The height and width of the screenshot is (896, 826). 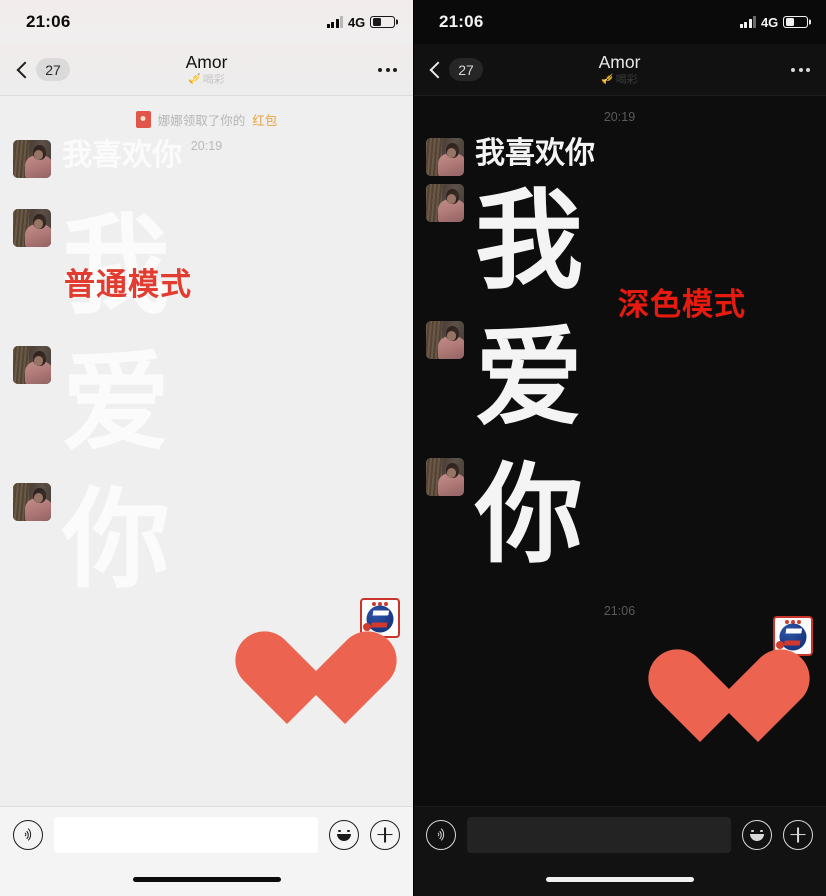 What do you see at coordinates (619, 117) in the screenshot?
I see `chat-timestamp-top: 20:19` at bounding box center [619, 117].